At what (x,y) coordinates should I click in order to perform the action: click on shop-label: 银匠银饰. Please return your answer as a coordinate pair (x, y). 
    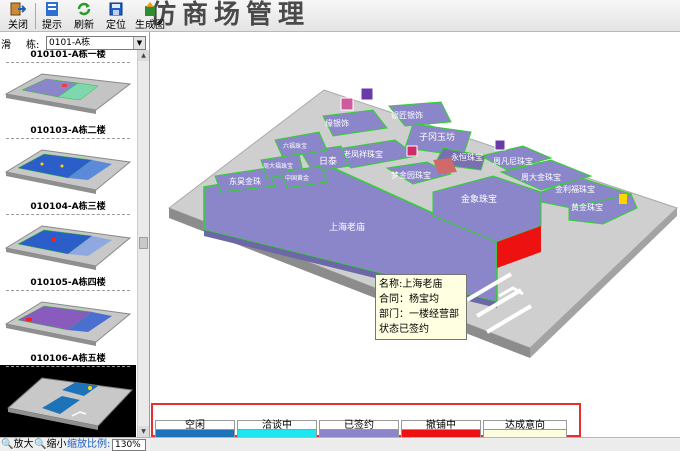
    Looking at the image, I should click on (407, 115).